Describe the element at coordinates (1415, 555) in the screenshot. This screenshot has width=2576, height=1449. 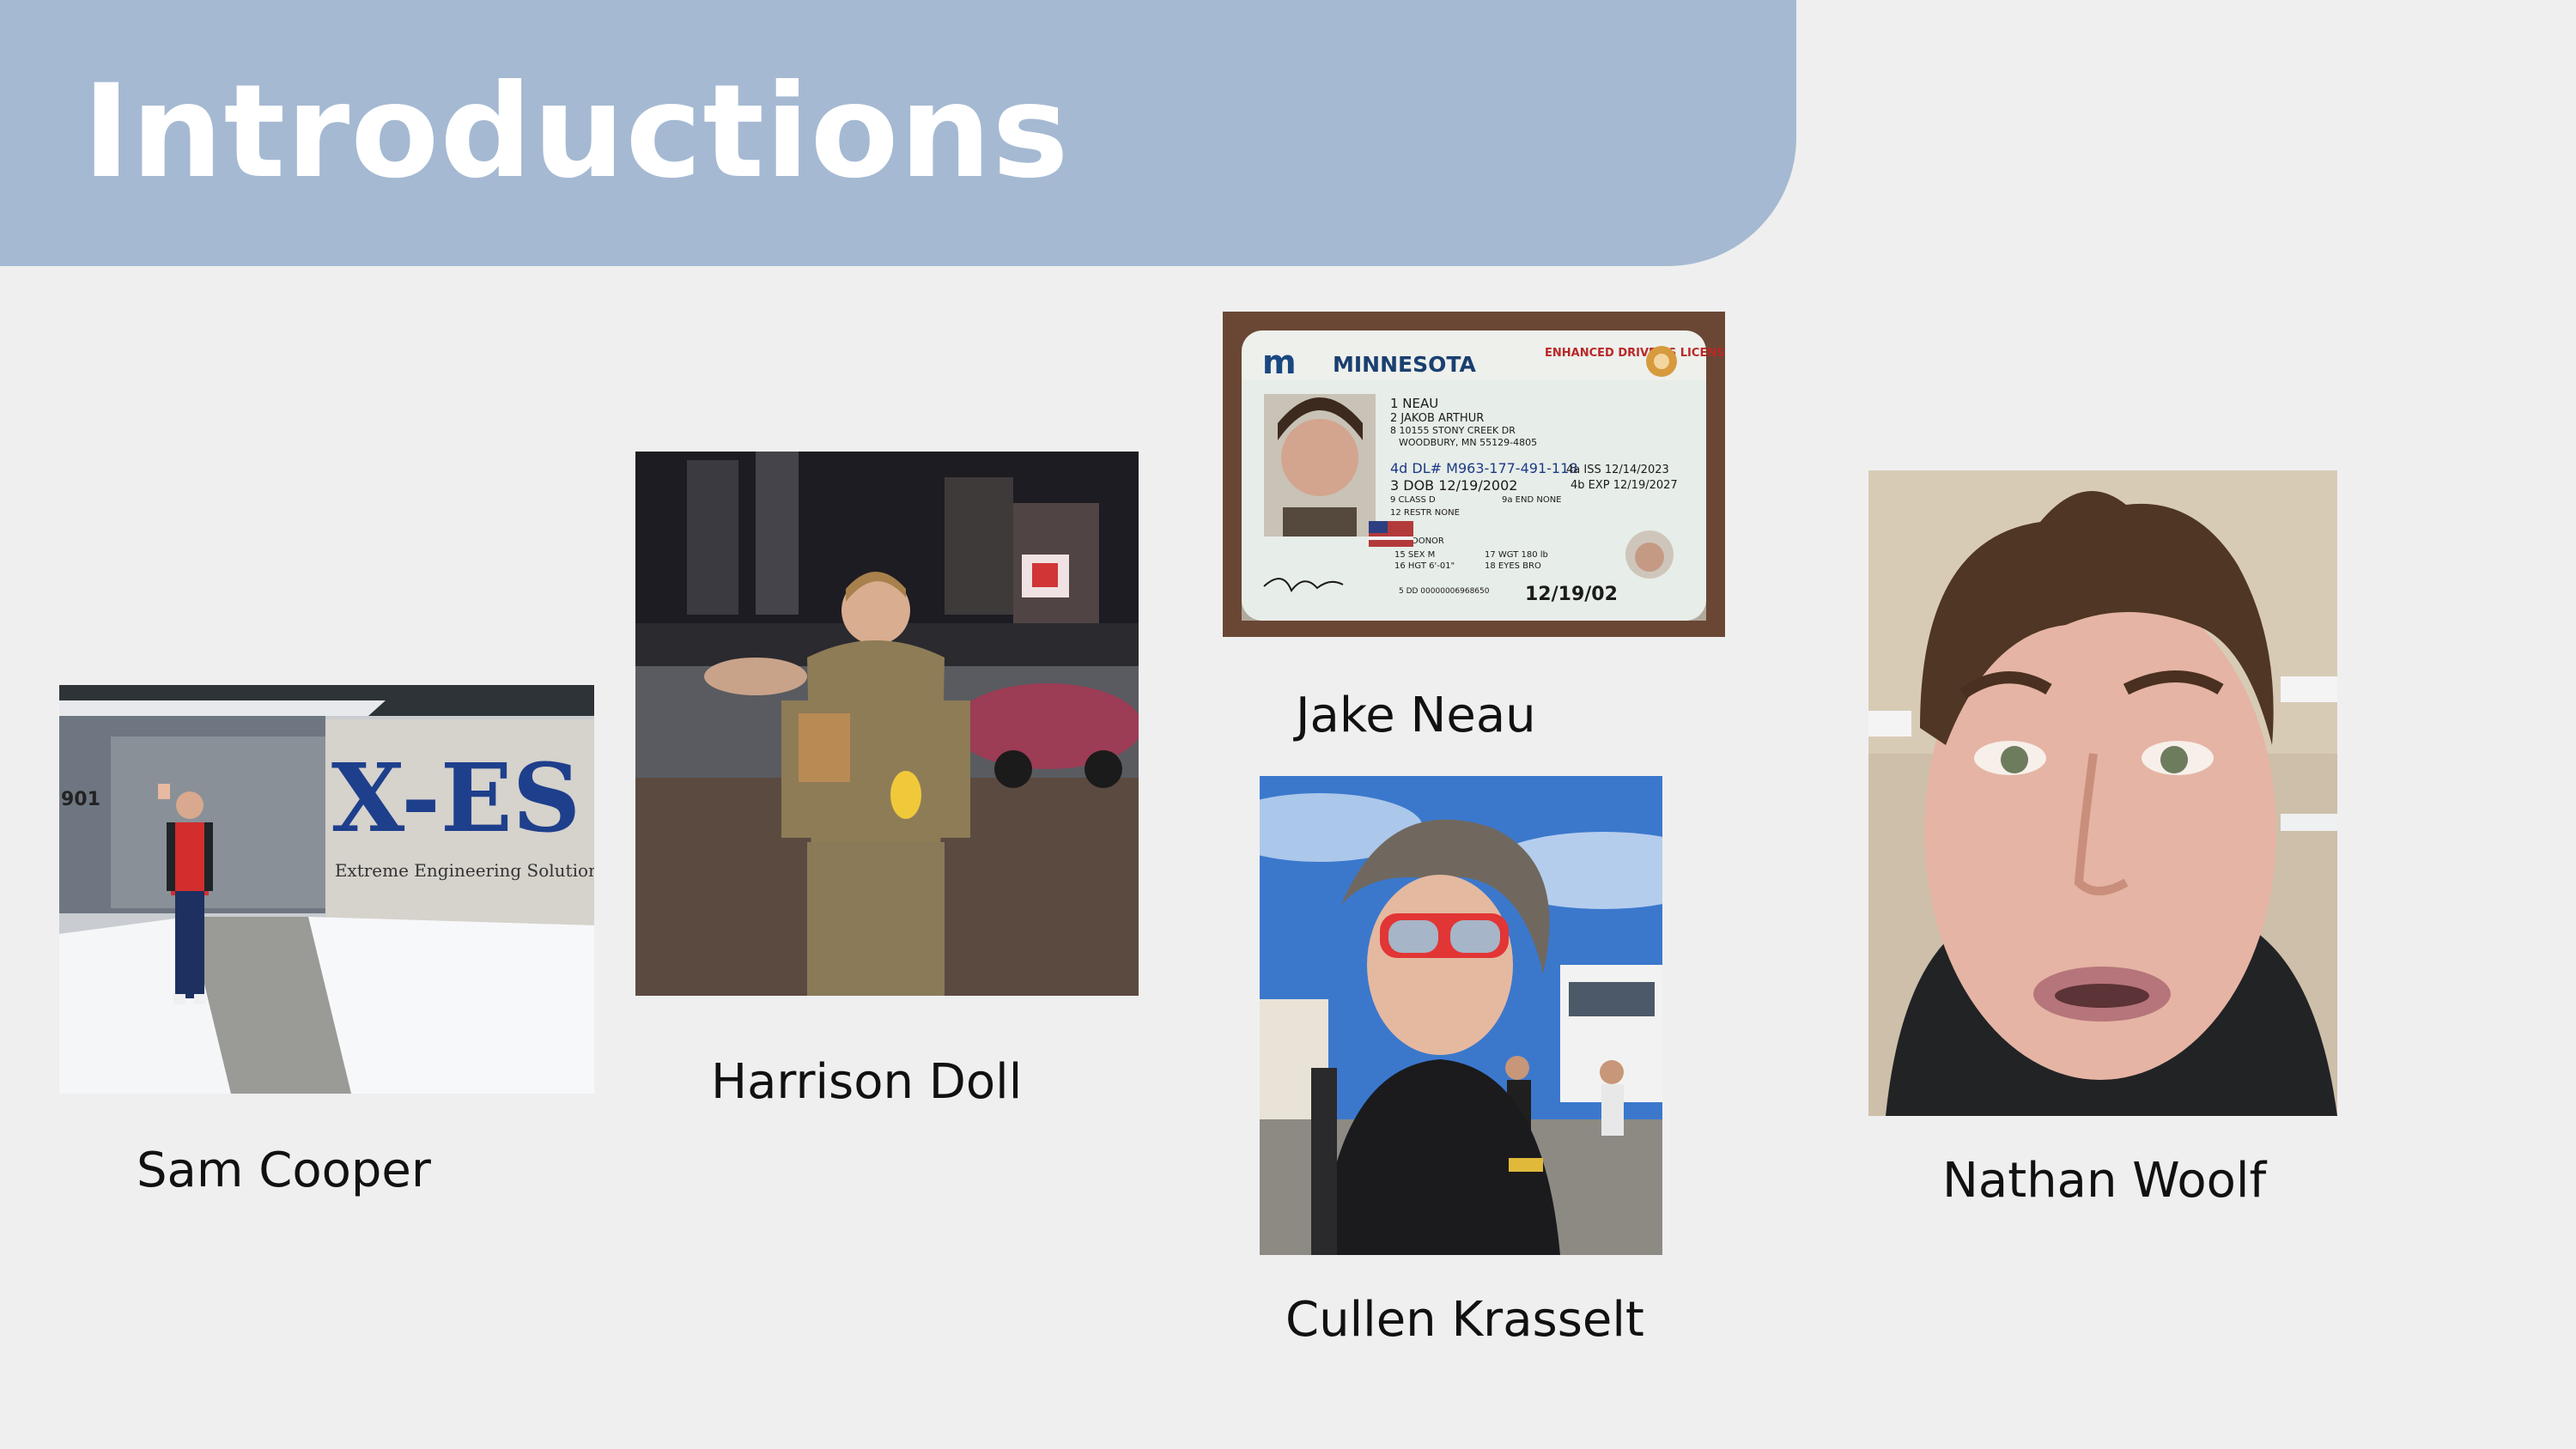
I see `id-sex: 15 SEX M` at that location.